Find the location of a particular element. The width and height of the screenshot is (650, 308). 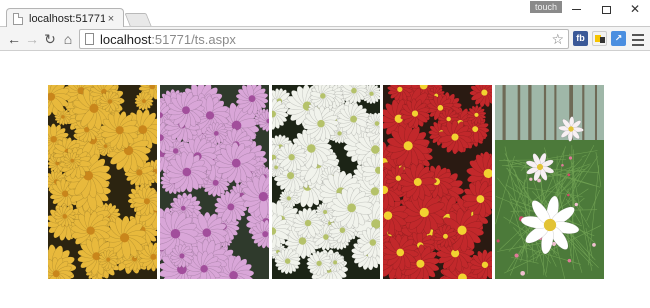

browser-toolbar: ← → ↻ ⌂ localhost:51771/ts.aspx ☆ fb ↗ is located at coordinates (325, 39).